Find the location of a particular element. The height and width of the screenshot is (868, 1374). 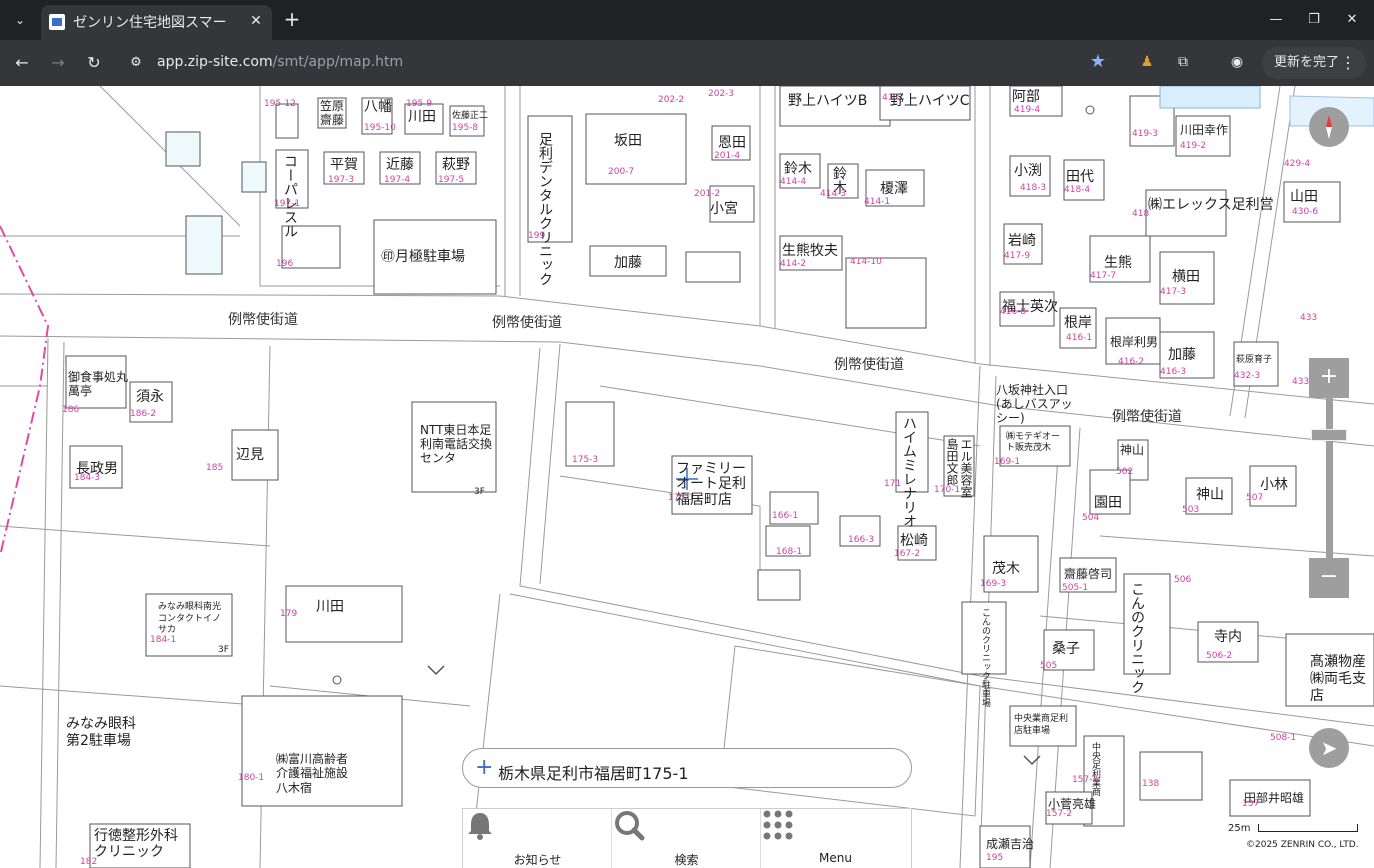

building-label: 園田 is located at coordinates (1108, 503).